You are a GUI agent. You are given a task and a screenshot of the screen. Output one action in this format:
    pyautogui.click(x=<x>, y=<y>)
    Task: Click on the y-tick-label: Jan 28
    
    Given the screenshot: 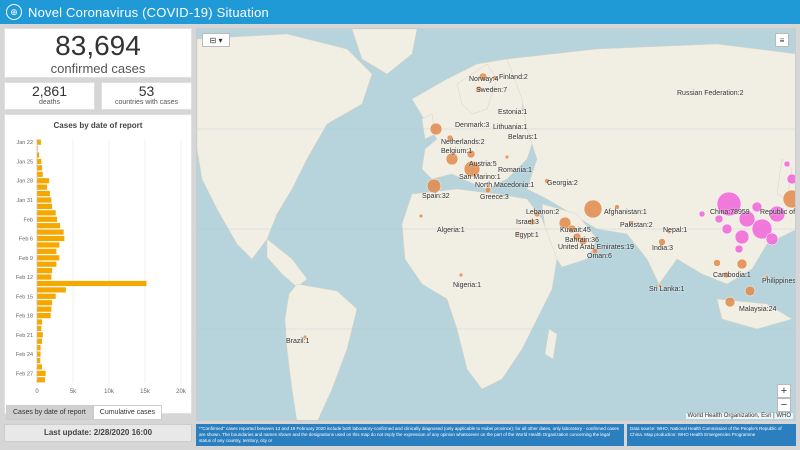 What is the action you would take?
    pyautogui.click(x=24, y=182)
    